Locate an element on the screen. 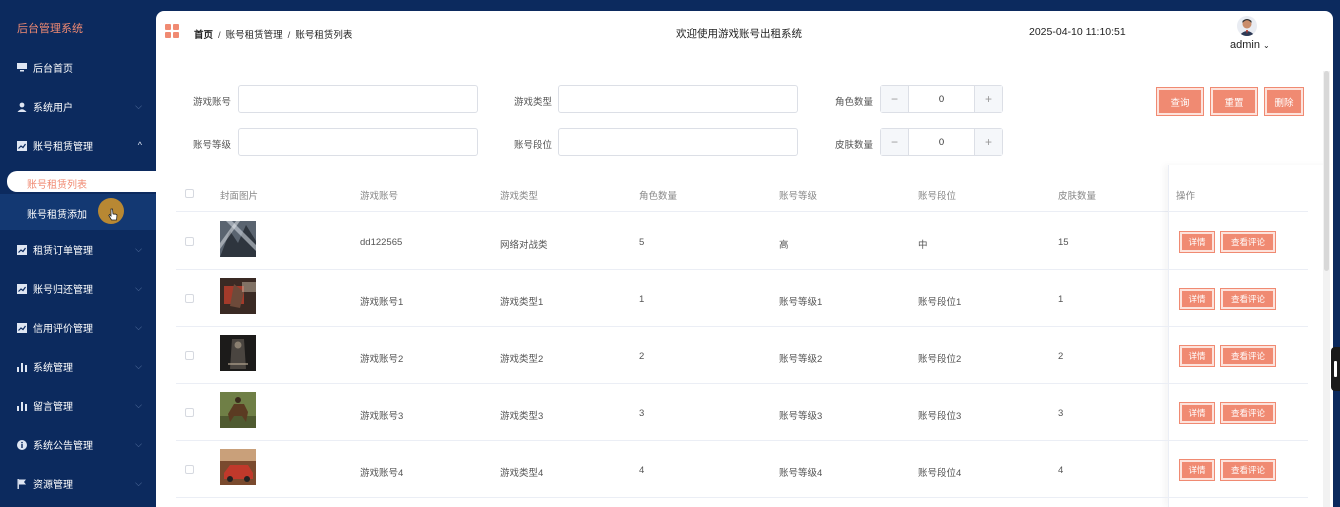 Image resolution: width=1340 pixels, height=507 pixels. cell-type: 游戏类型3 is located at coordinates (522, 416).